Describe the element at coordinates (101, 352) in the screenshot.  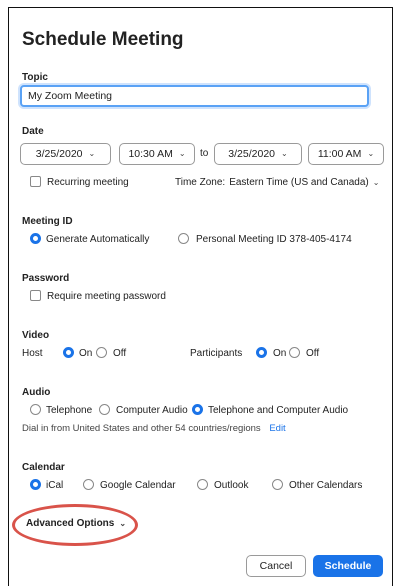
I see `host-video-off-radio` at that location.